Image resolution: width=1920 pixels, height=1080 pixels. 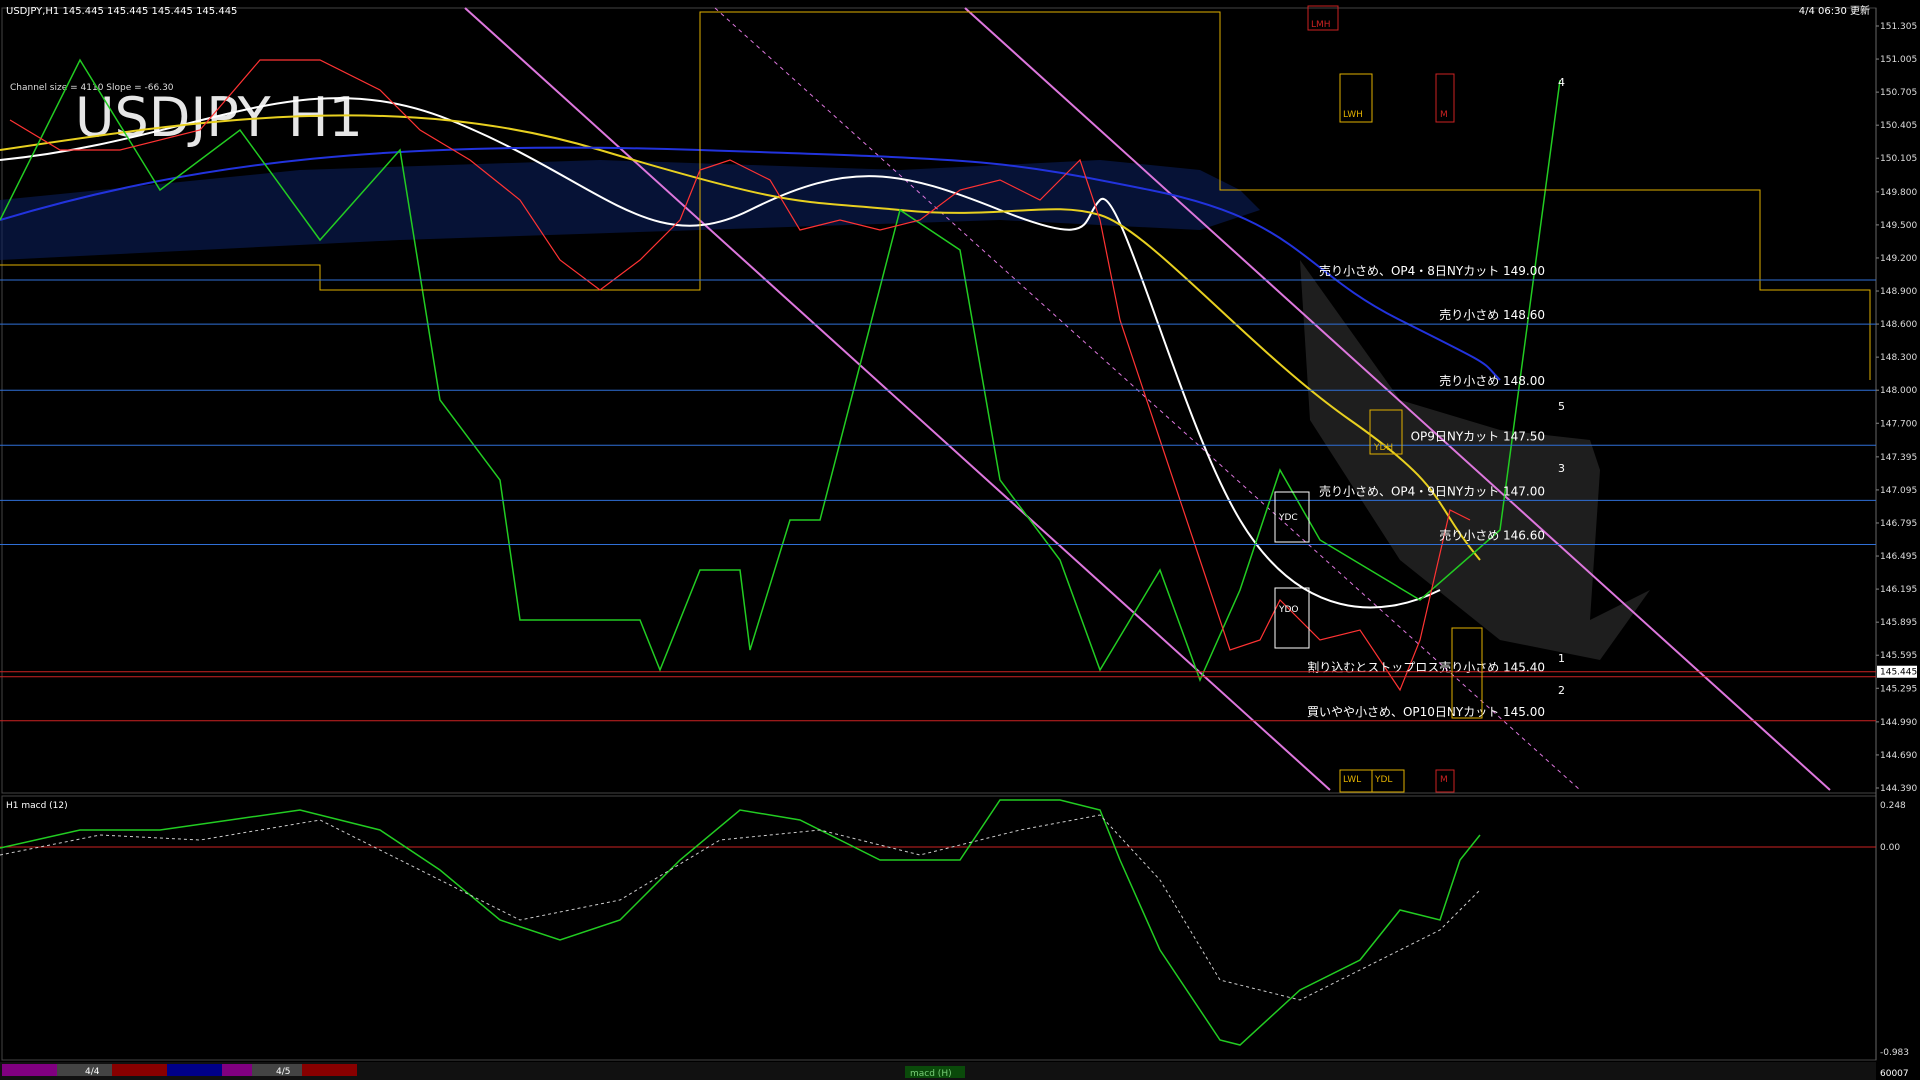 What do you see at coordinates (1898, 623) in the screenshot?
I see `y-tick-label: 145.895` at bounding box center [1898, 623].